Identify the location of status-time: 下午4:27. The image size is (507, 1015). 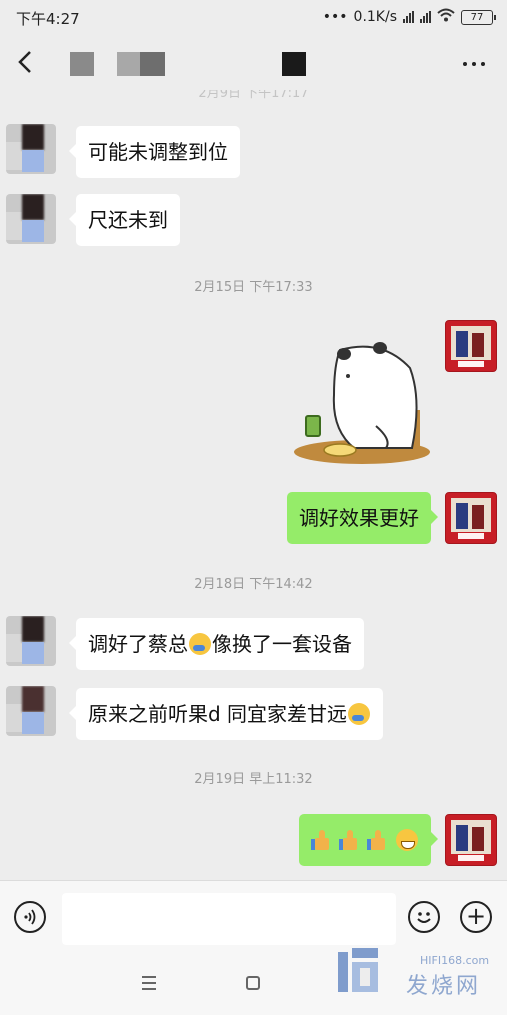
(48, 19).